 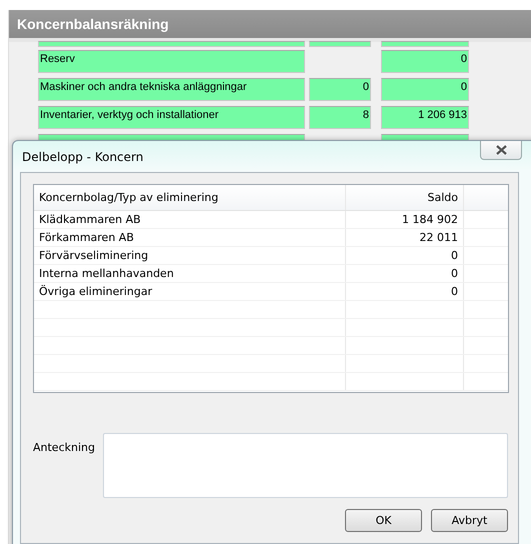 What do you see at coordinates (64, 448) in the screenshot?
I see `note-label: Anteckning` at bounding box center [64, 448].